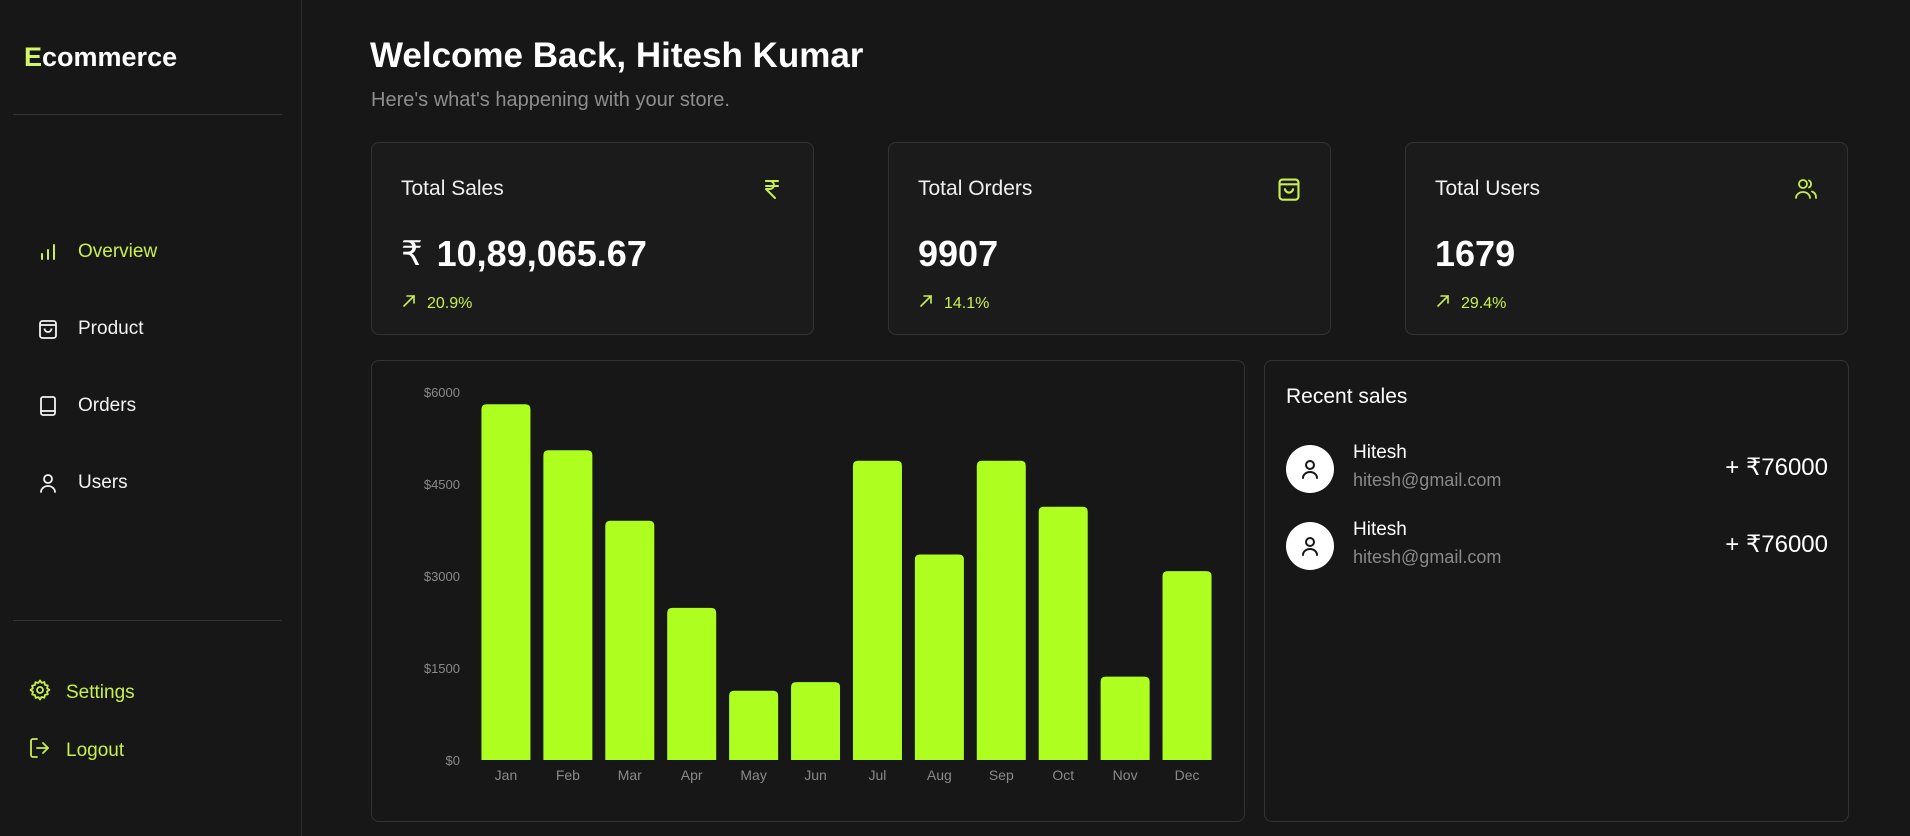 The height and width of the screenshot is (836, 1910). I want to click on stat-card-total-sales: Total Sales ₹ 10,89,065.67 20.9%, so click(592, 238).